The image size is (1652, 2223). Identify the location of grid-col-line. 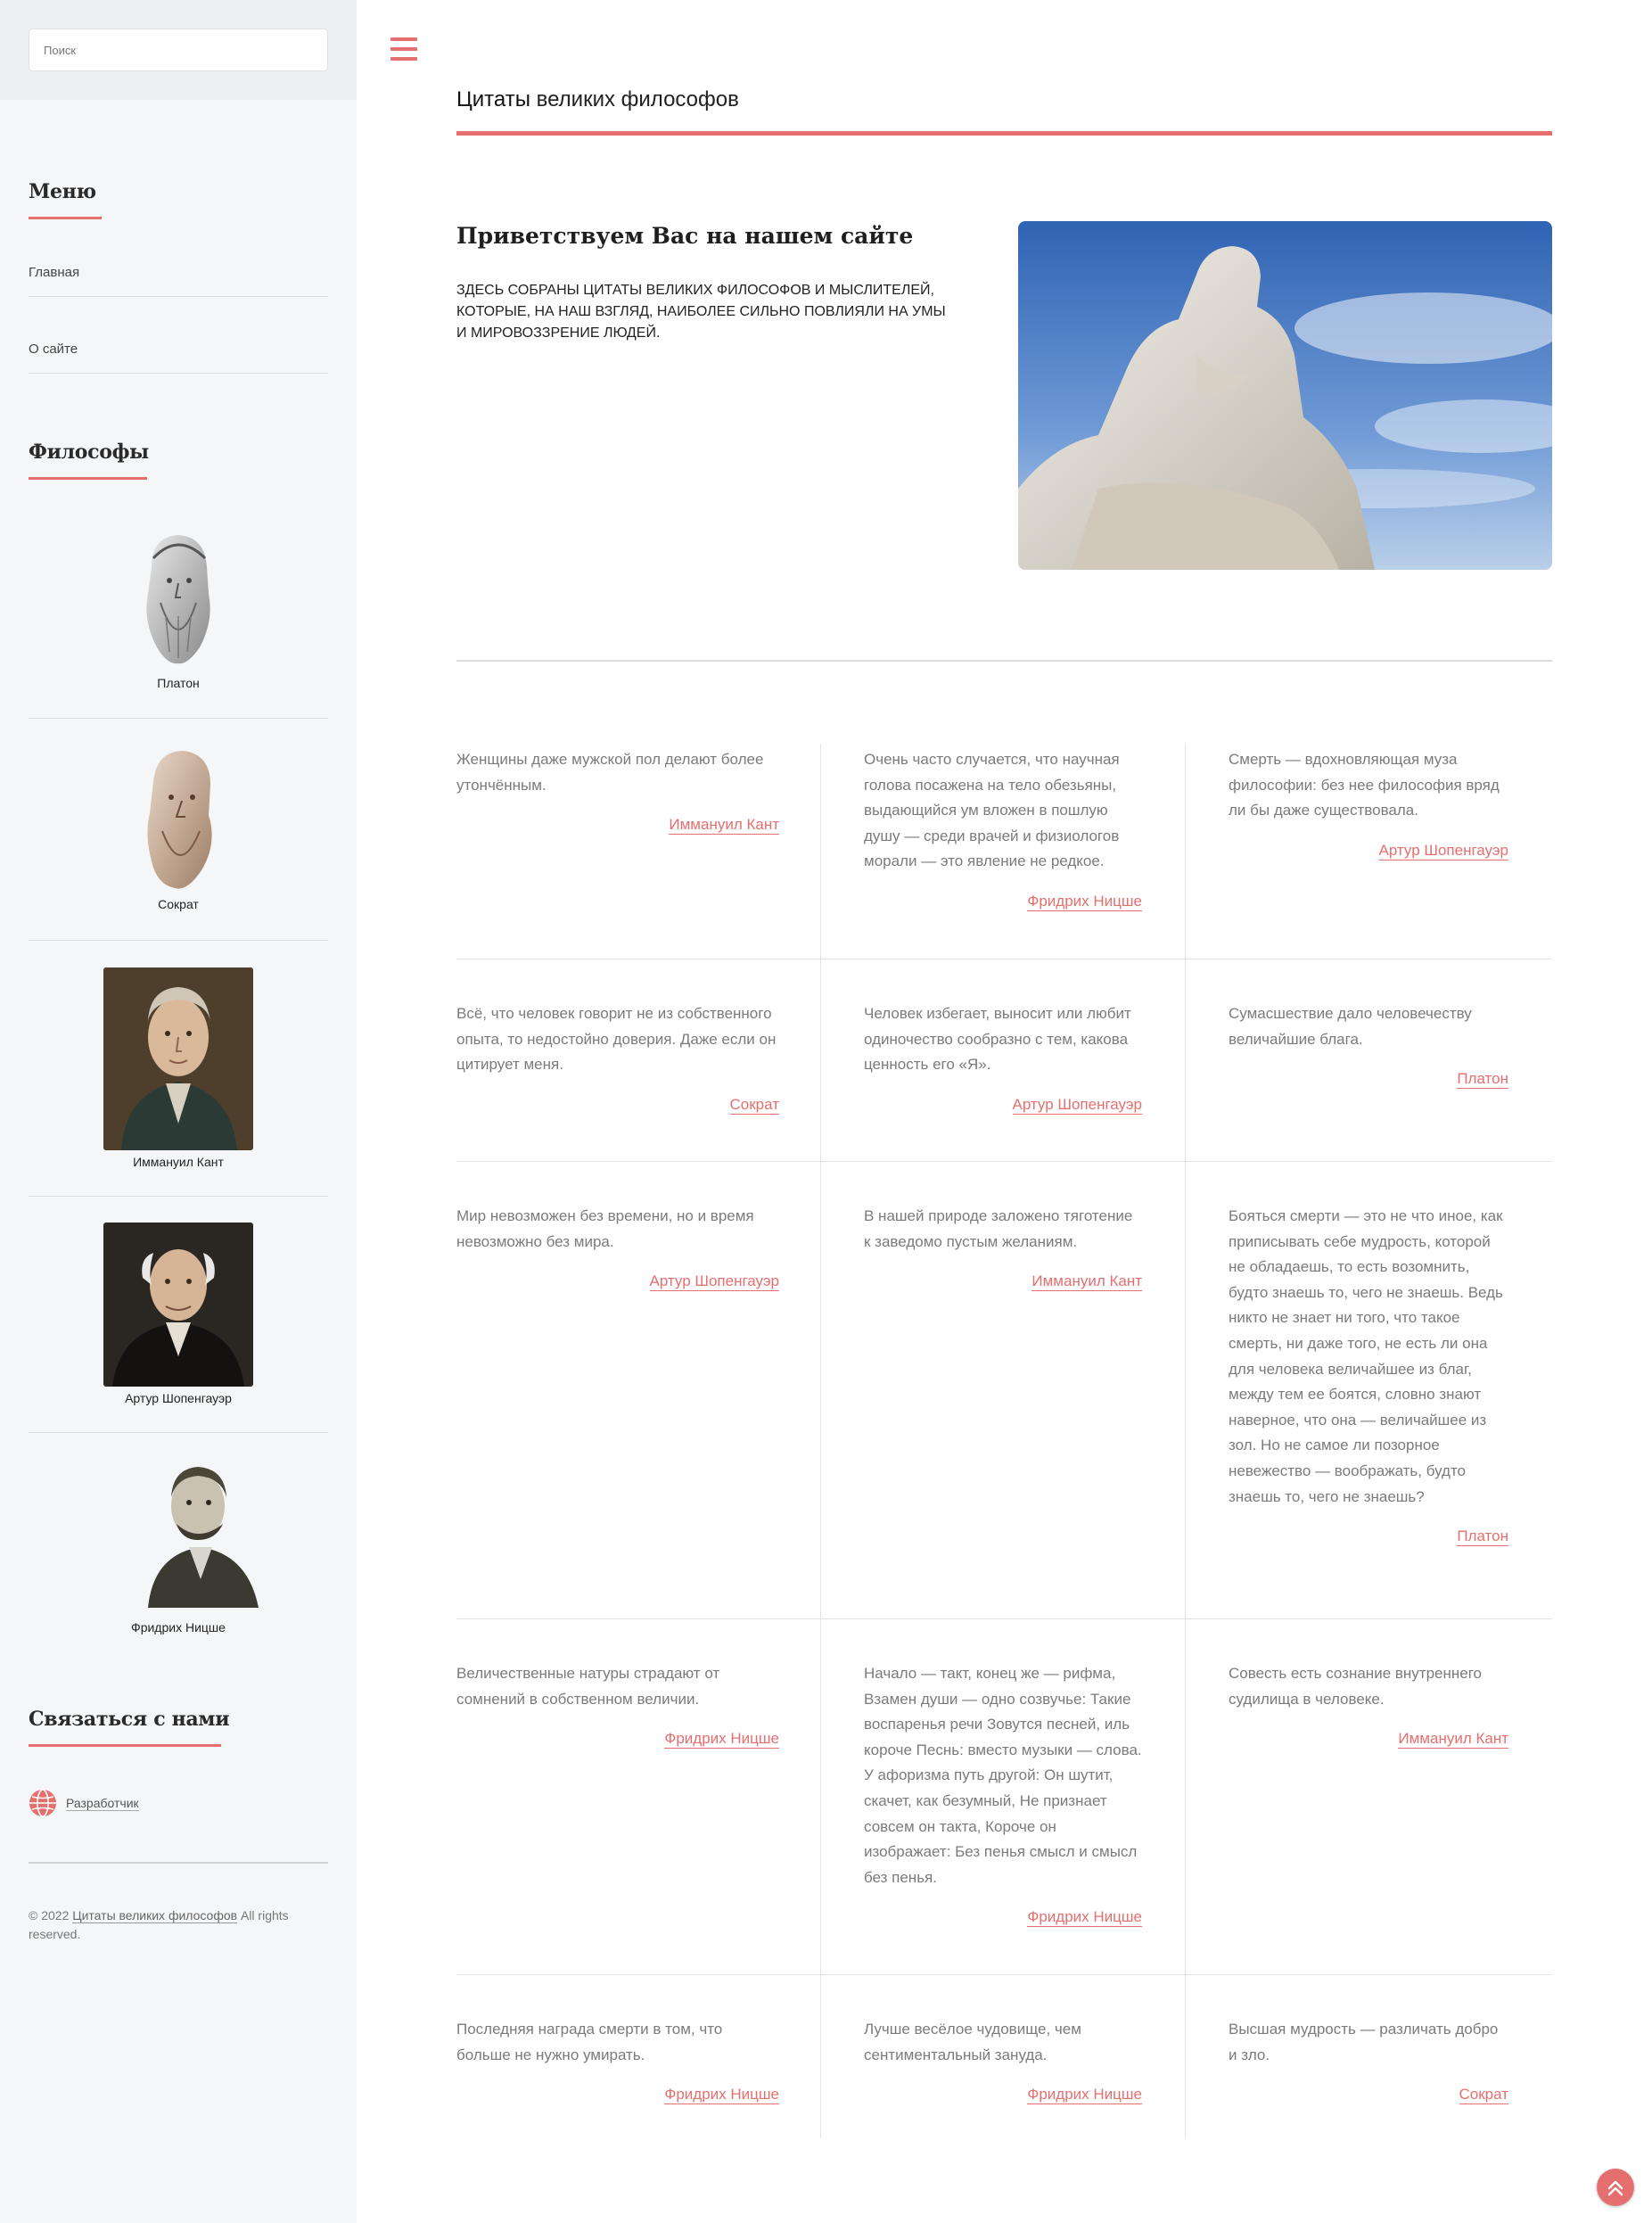
(1185, 1441).